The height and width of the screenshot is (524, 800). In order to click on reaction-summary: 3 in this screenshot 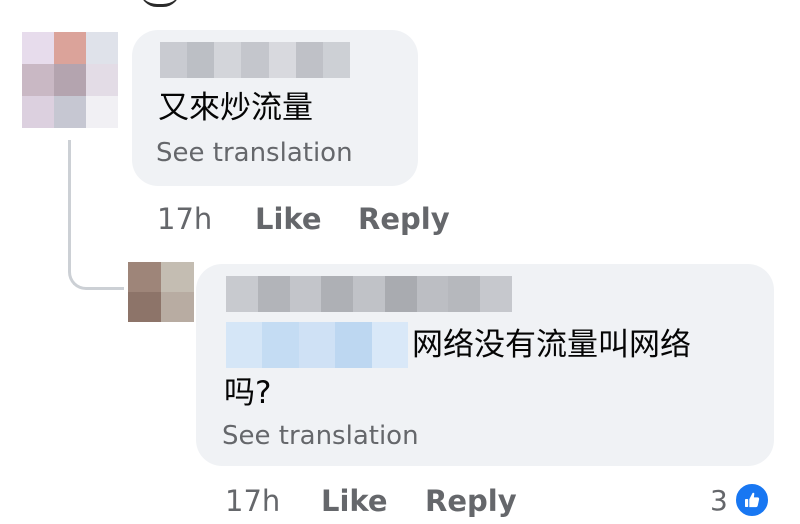, I will do `click(740, 500)`.